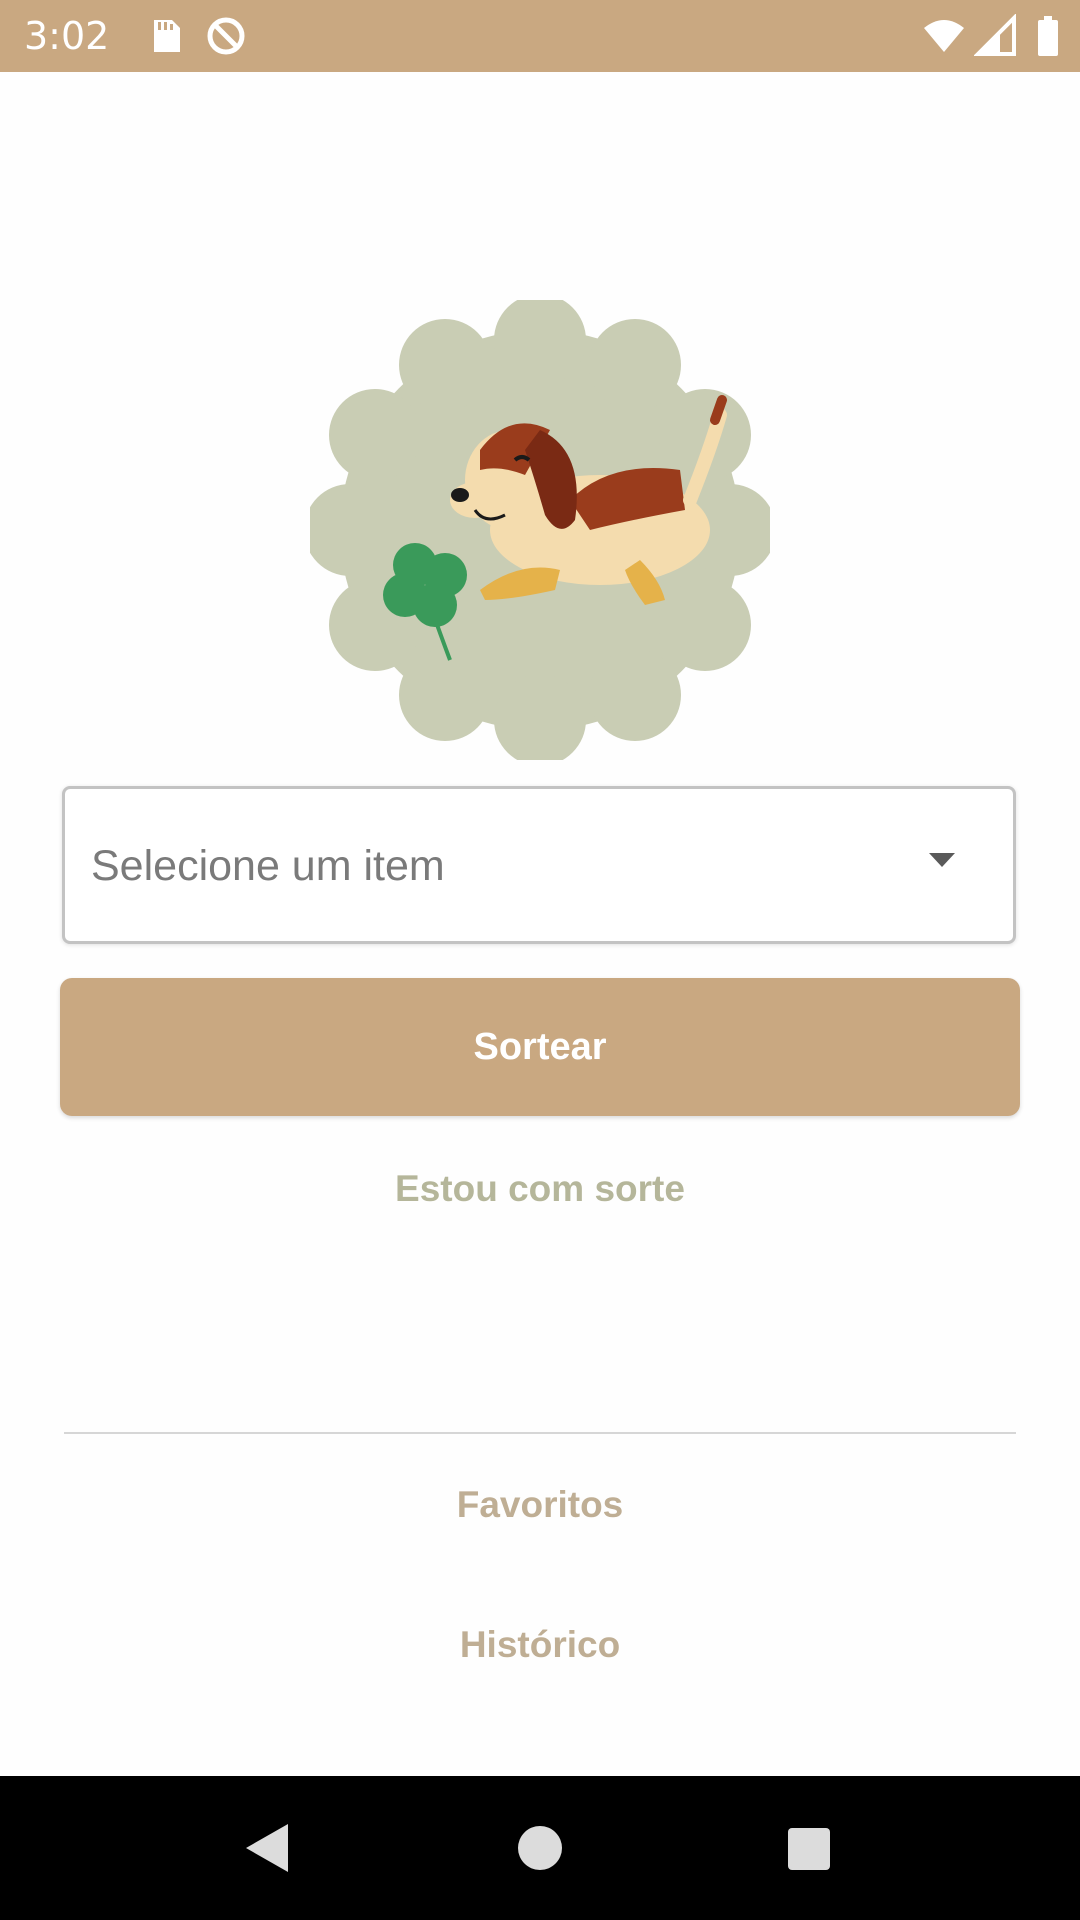 The image size is (1080, 1920). What do you see at coordinates (539, 865) in the screenshot?
I see `item-dropdown: Selecione um item` at bounding box center [539, 865].